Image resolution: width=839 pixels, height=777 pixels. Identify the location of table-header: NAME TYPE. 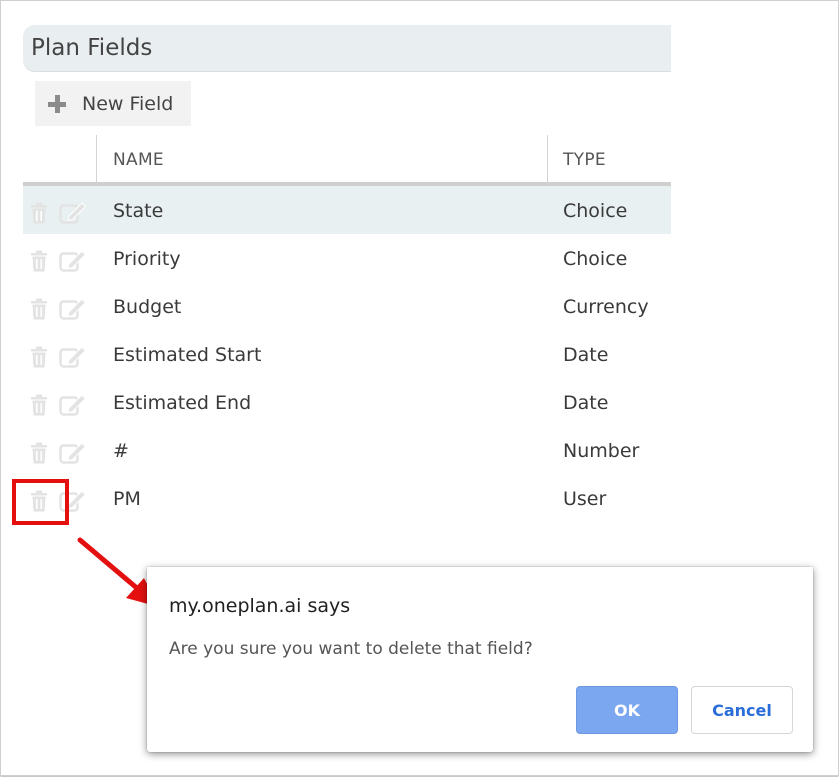
(347, 160).